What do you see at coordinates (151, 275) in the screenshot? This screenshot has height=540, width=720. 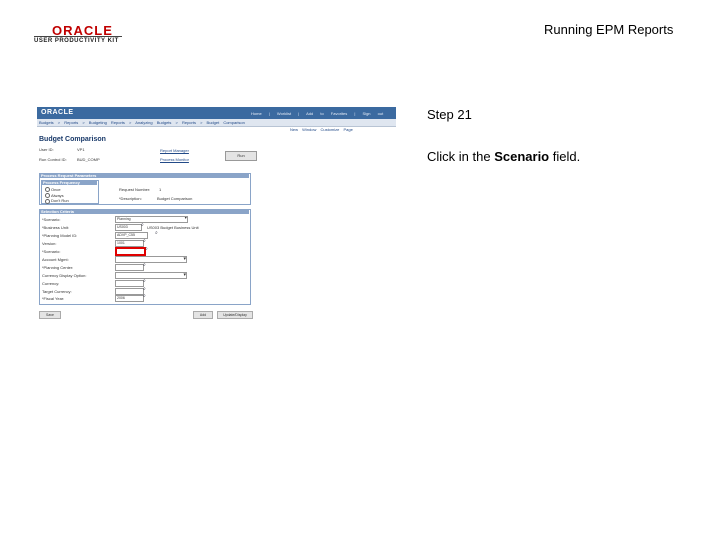 I see `currency-display-dropdown` at bounding box center [151, 275].